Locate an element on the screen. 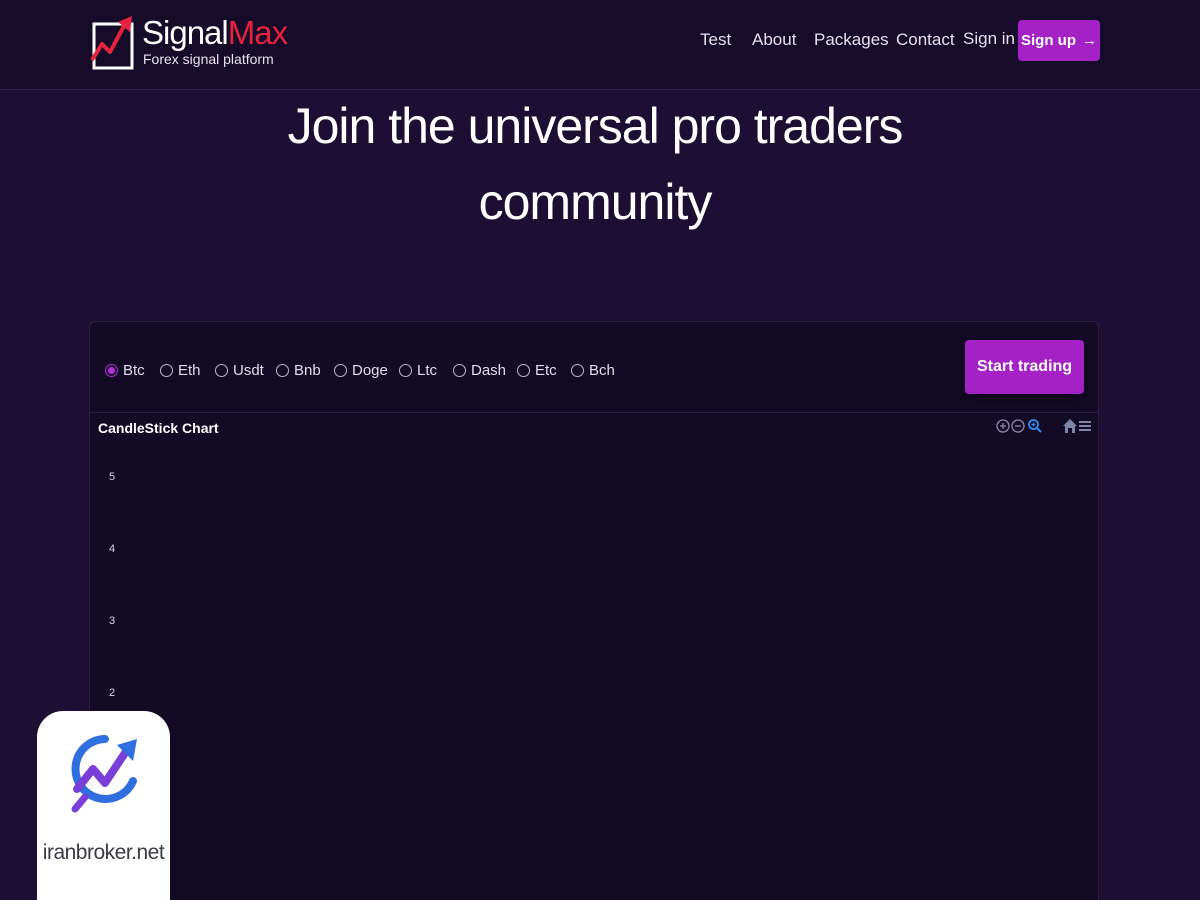 The image size is (1200, 900). coin-label: Bnb is located at coordinates (307, 370).